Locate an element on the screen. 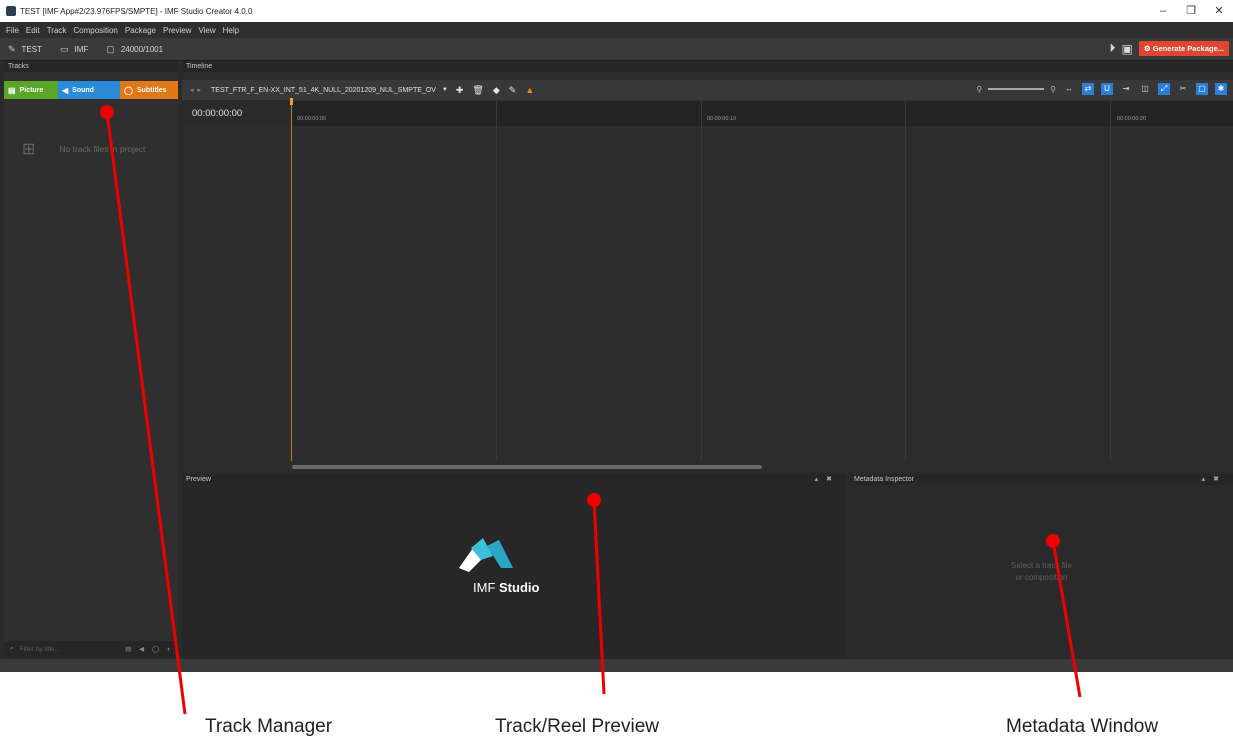  insert-icon: ⇥ is located at coordinates (1126, 89).